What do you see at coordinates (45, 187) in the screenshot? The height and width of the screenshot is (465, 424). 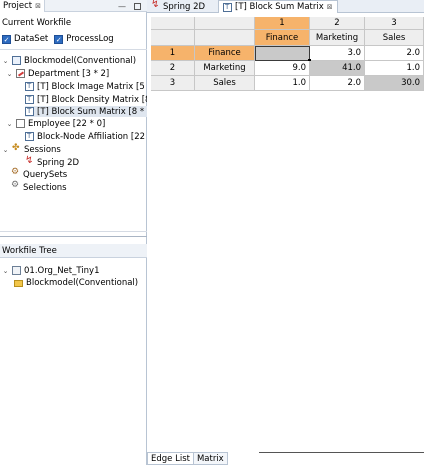 I see `tree-item-label: Selections` at bounding box center [45, 187].